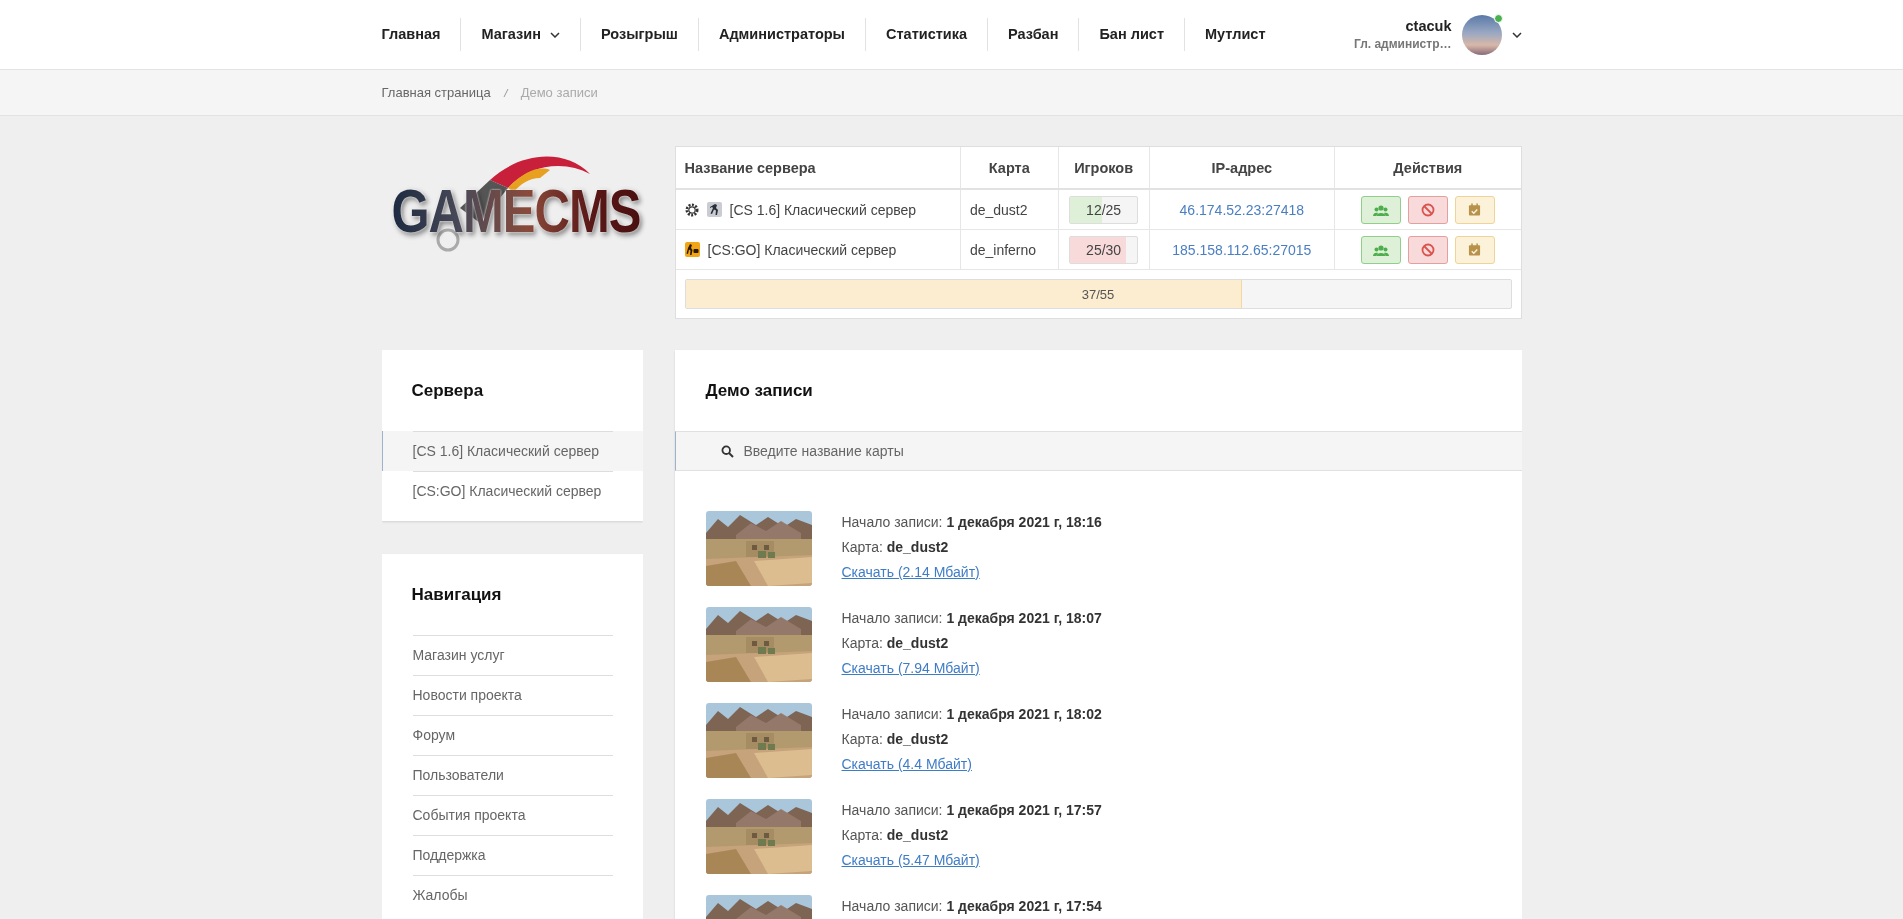 This screenshot has height=919, width=1903. I want to click on table-cell: [CS 1.6] Класический сервер, so click(823, 209).